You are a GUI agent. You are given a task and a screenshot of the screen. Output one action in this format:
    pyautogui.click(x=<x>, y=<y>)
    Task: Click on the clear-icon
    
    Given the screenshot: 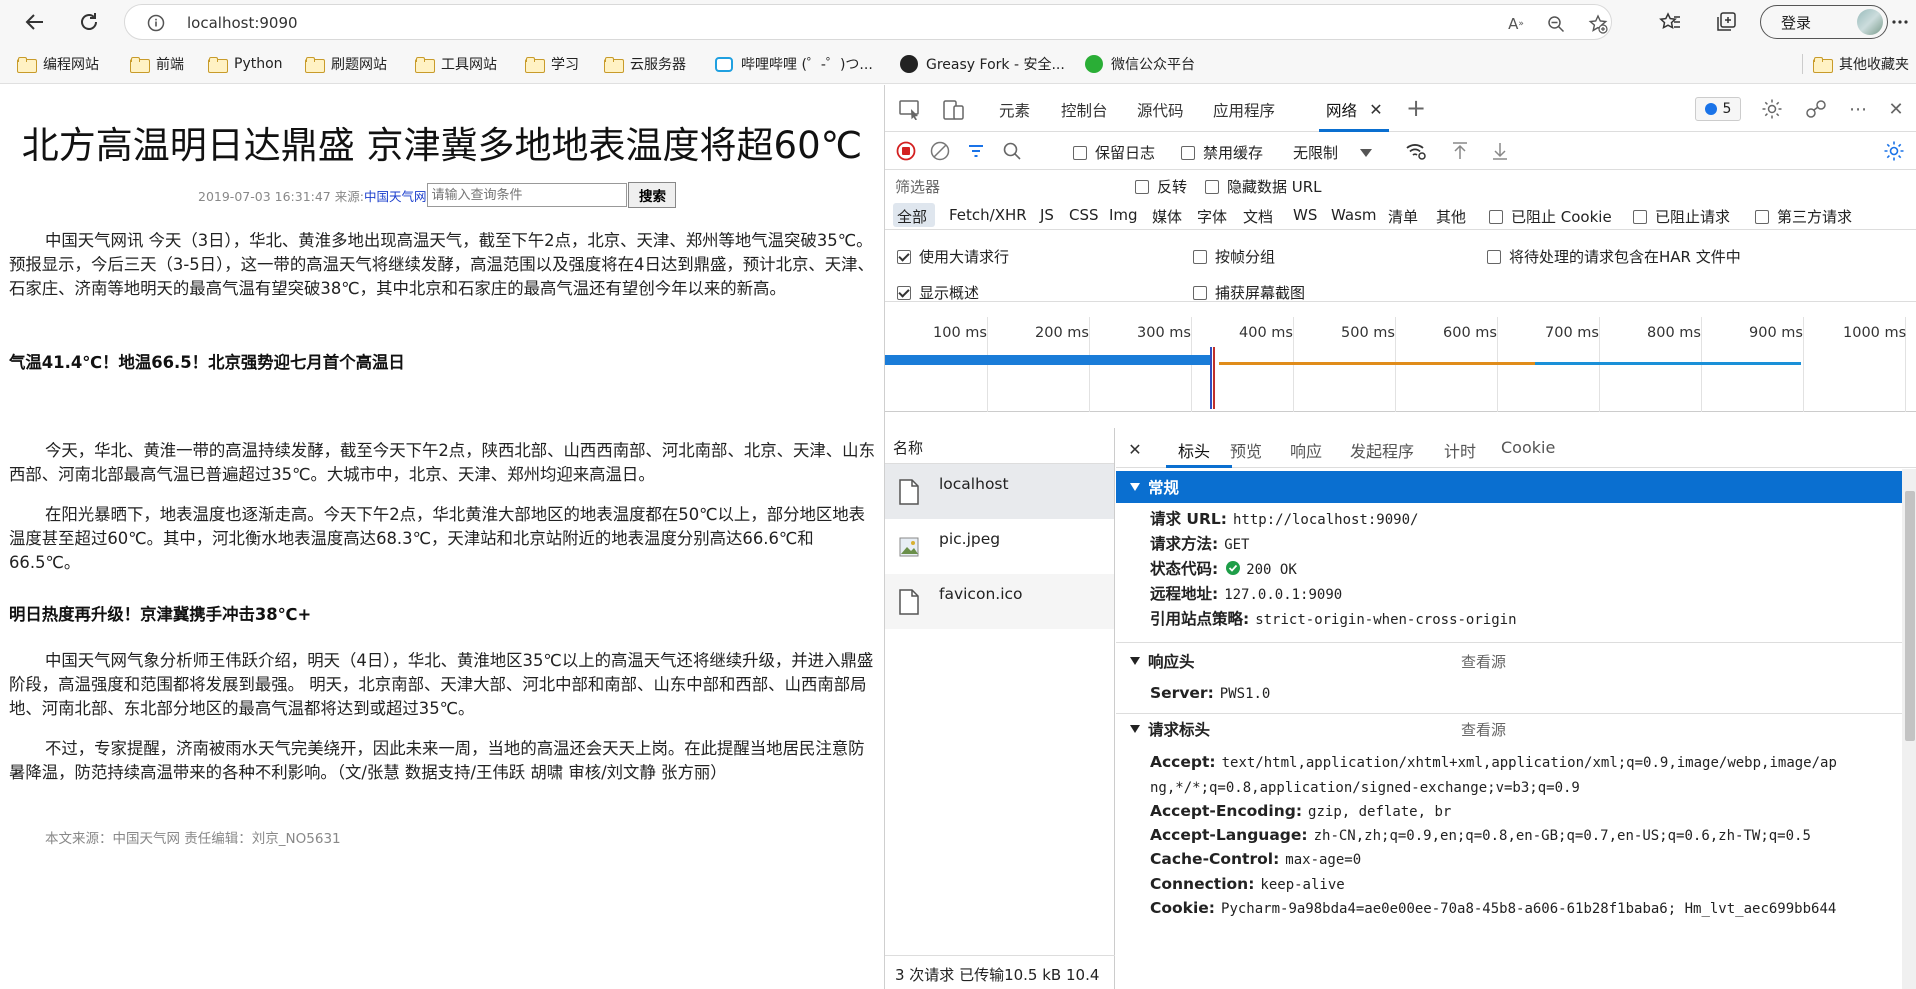 What is the action you would take?
    pyautogui.click(x=940, y=151)
    